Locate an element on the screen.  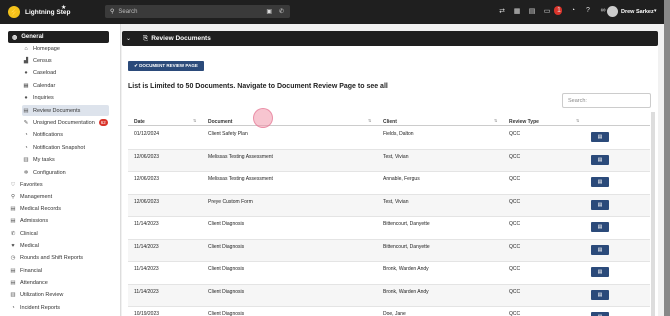
column-header-document: Document is located at coordinates (220, 122).